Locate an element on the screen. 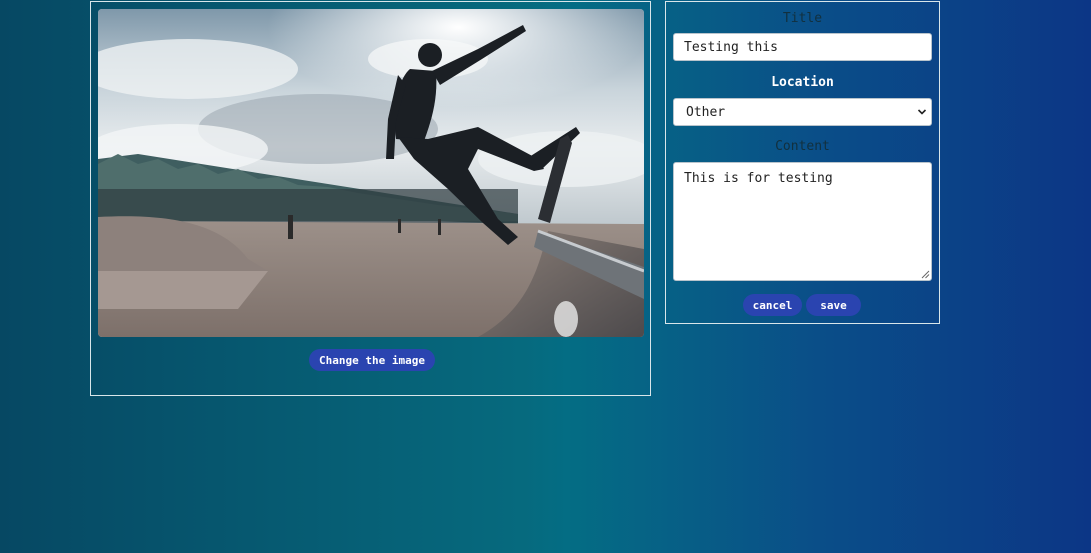 Image resolution: width=1091 pixels, height=553 pixels. cancel-button: cancel is located at coordinates (772, 305).